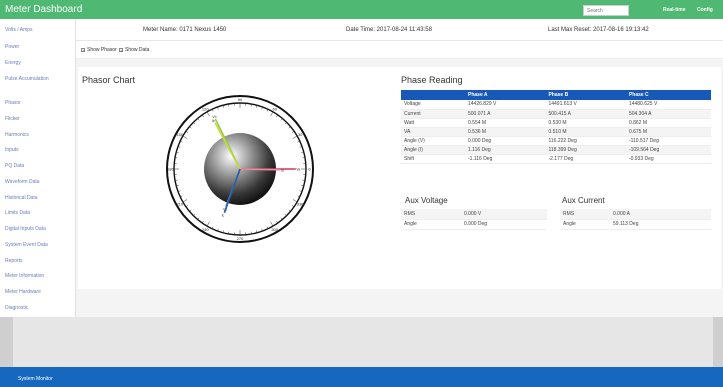  Describe the element at coordinates (585, 95) in the screenshot. I see `column-header: Phase B` at that location.